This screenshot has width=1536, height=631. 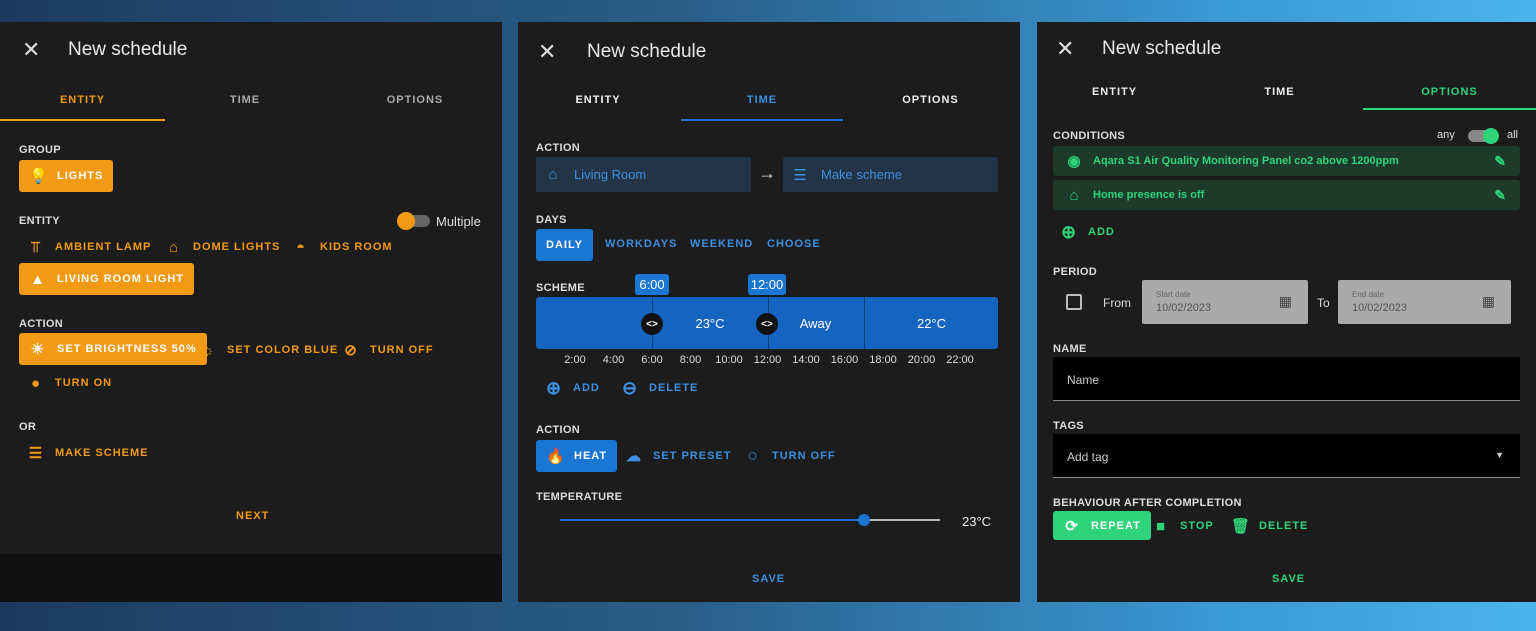 What do you see at coordinates (659, 387) in the screenshot?
I see `delete-slot-button: ⊖ DELETE` at bounding box center [659, 387].